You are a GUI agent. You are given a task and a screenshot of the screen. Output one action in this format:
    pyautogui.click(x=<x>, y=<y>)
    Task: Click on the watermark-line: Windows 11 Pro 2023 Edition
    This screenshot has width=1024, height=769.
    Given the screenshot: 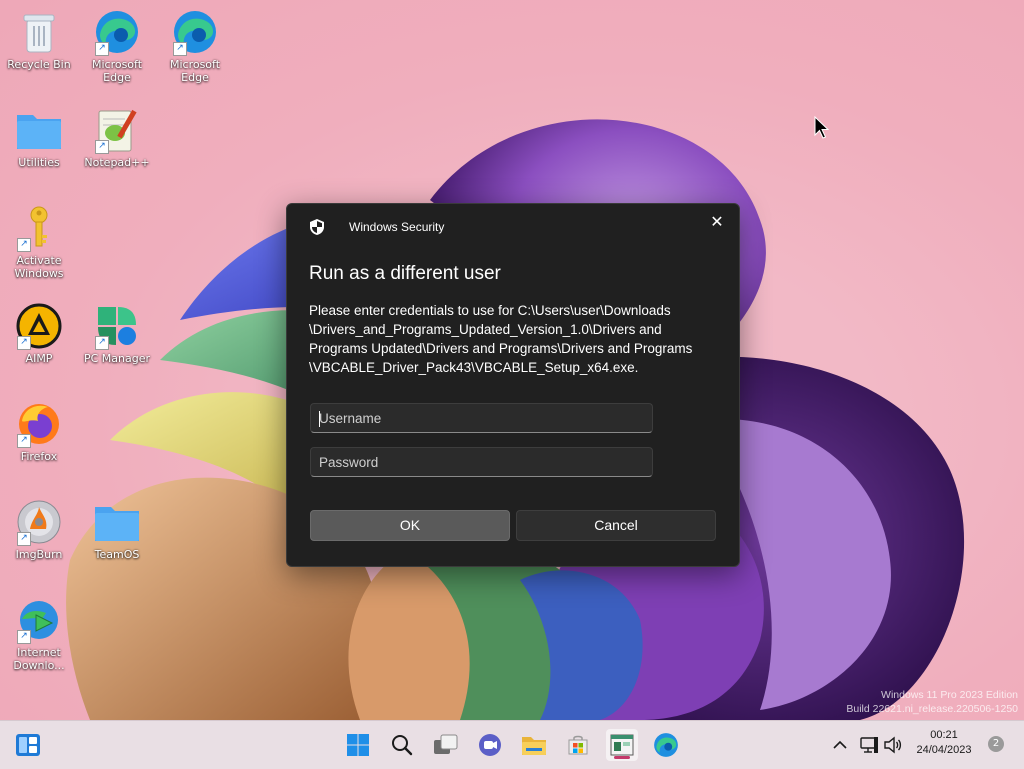 What is the action you would take?
    pyautogui.click(x=949, y=695)
    